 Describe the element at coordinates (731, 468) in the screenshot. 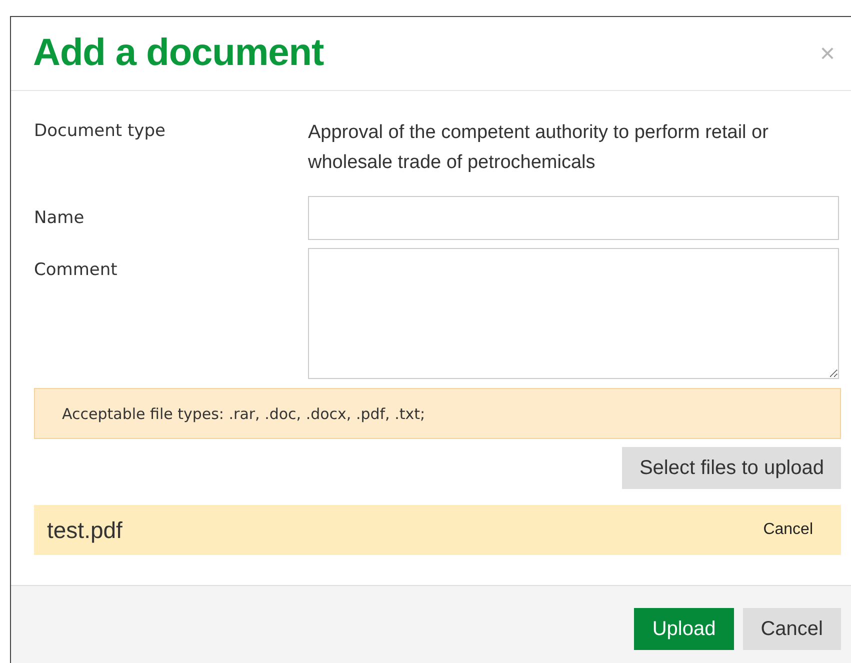

I see `select-files-button: Select files to upload` at that location.